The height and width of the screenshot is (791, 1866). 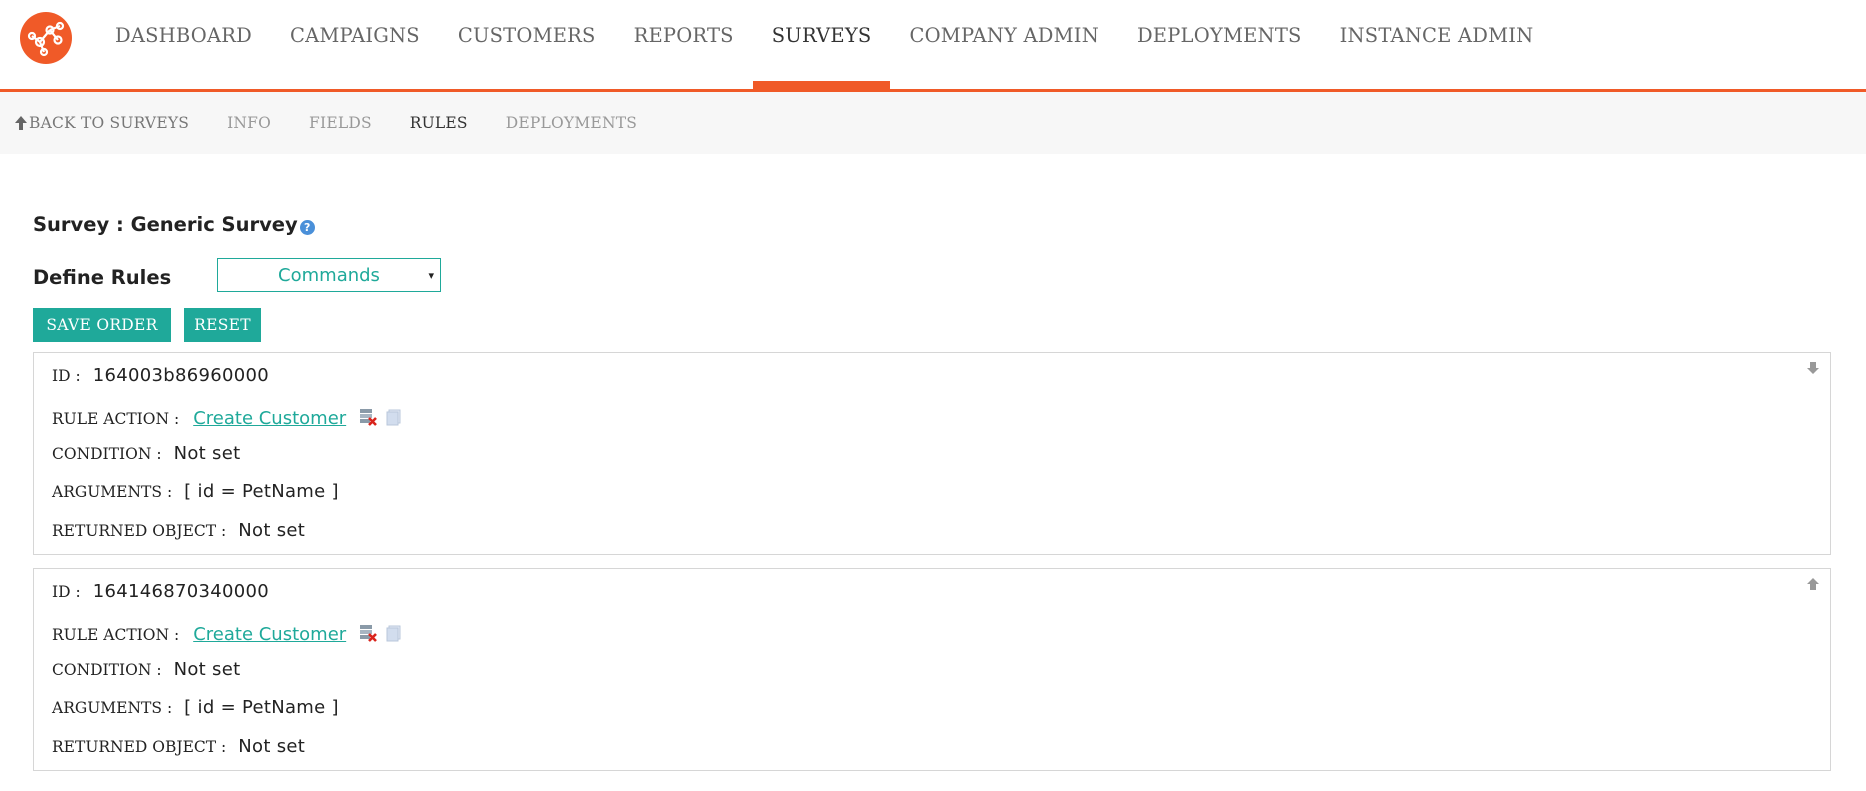 I want to click on nav-item-dashboard: DASHBOARD, so click(x=183, y=44).